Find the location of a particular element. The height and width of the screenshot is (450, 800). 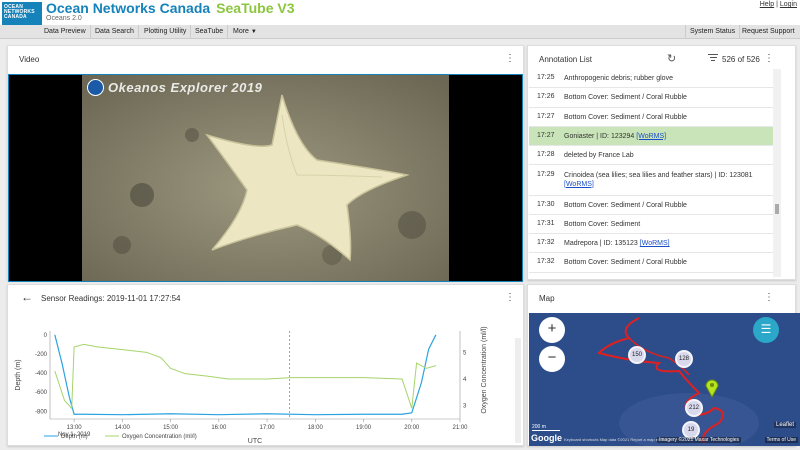

refresh-icon: ↻ is located at coordinates (671, 58).